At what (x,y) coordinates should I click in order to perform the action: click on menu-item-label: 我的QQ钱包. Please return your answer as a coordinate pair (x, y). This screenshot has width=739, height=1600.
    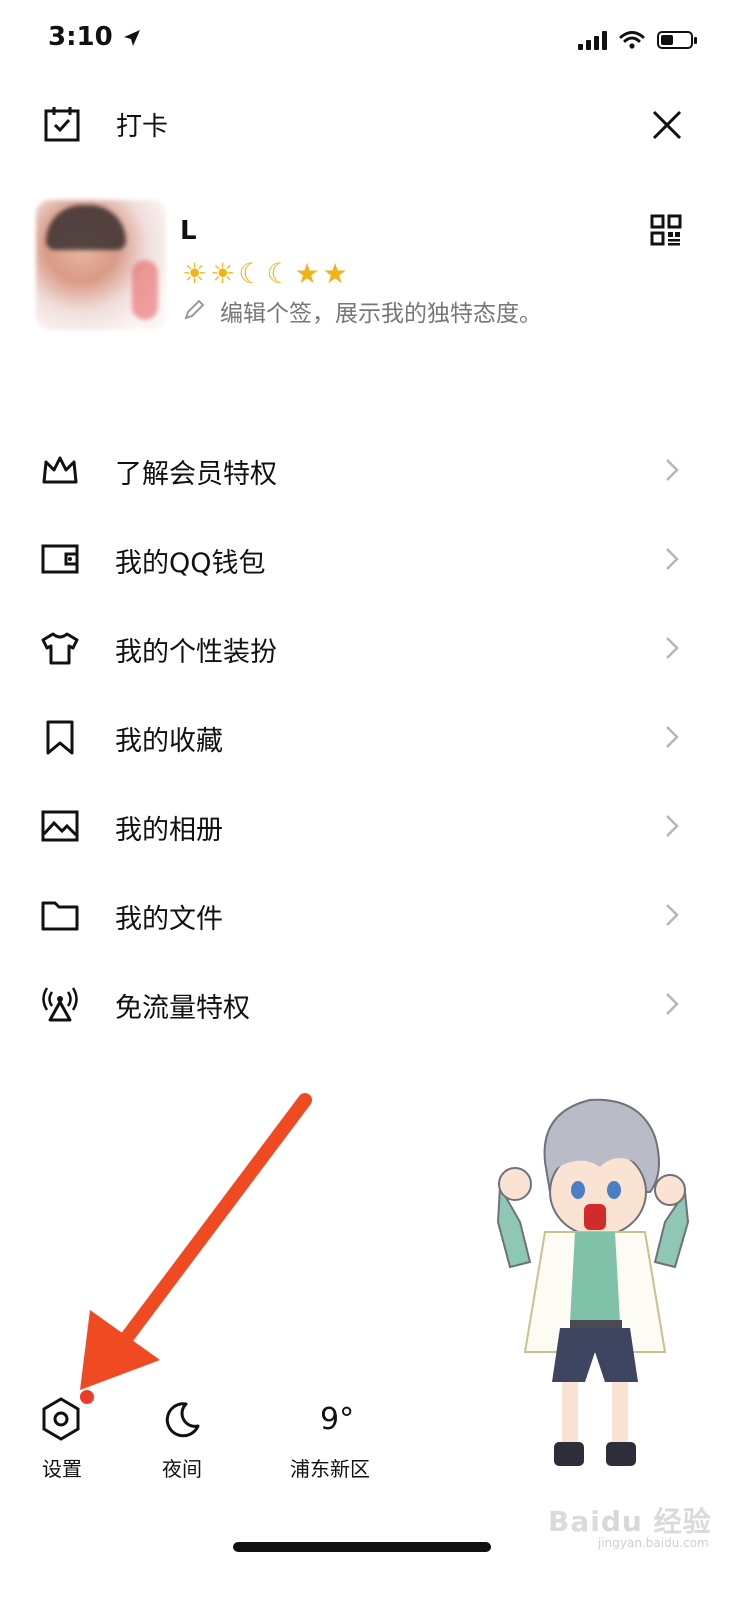
    Looking at the image, I should click on (190, 563).